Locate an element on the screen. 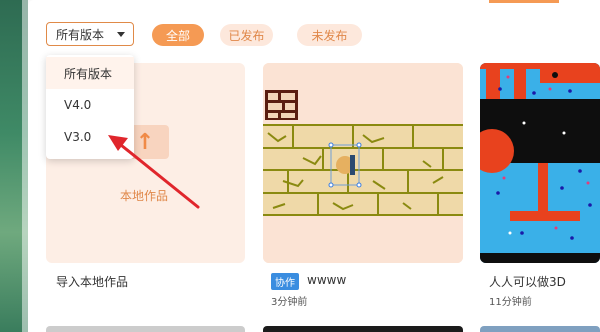  collab-badge: 协作 is located at coordinates (285, 281).